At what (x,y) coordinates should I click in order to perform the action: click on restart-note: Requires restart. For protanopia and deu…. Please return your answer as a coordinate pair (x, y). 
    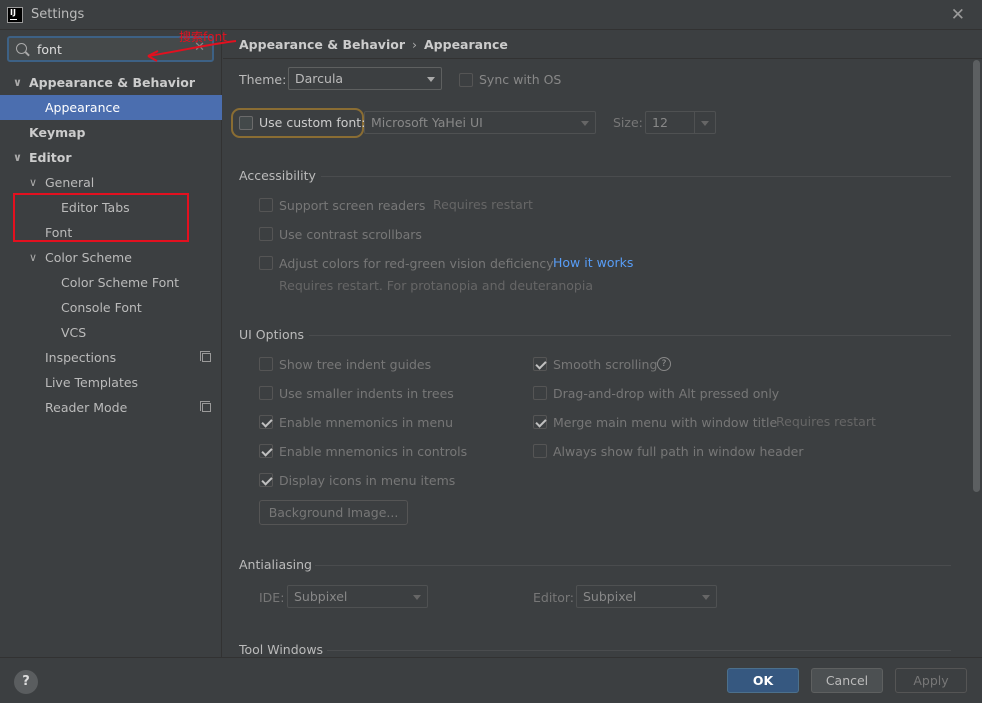
    Looking at the image, I should click on (436, 285).